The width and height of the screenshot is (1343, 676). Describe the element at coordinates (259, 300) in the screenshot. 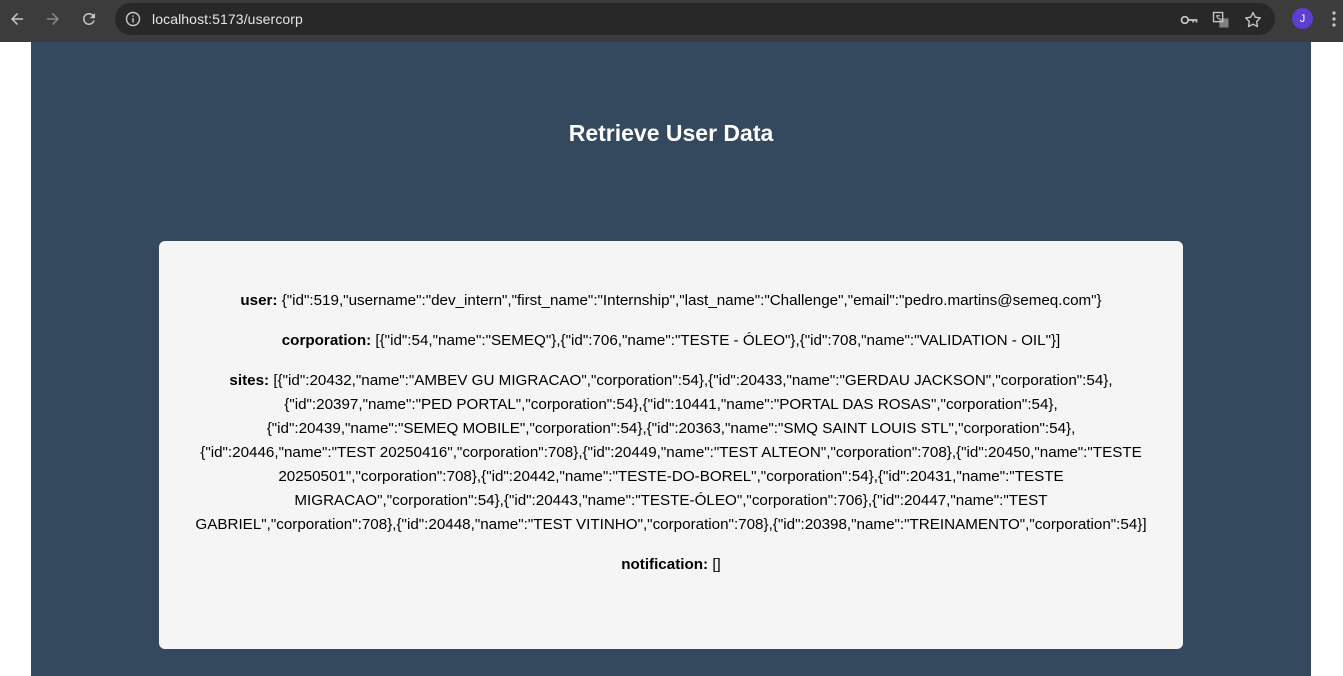

I see `user-label: user:` at that location.